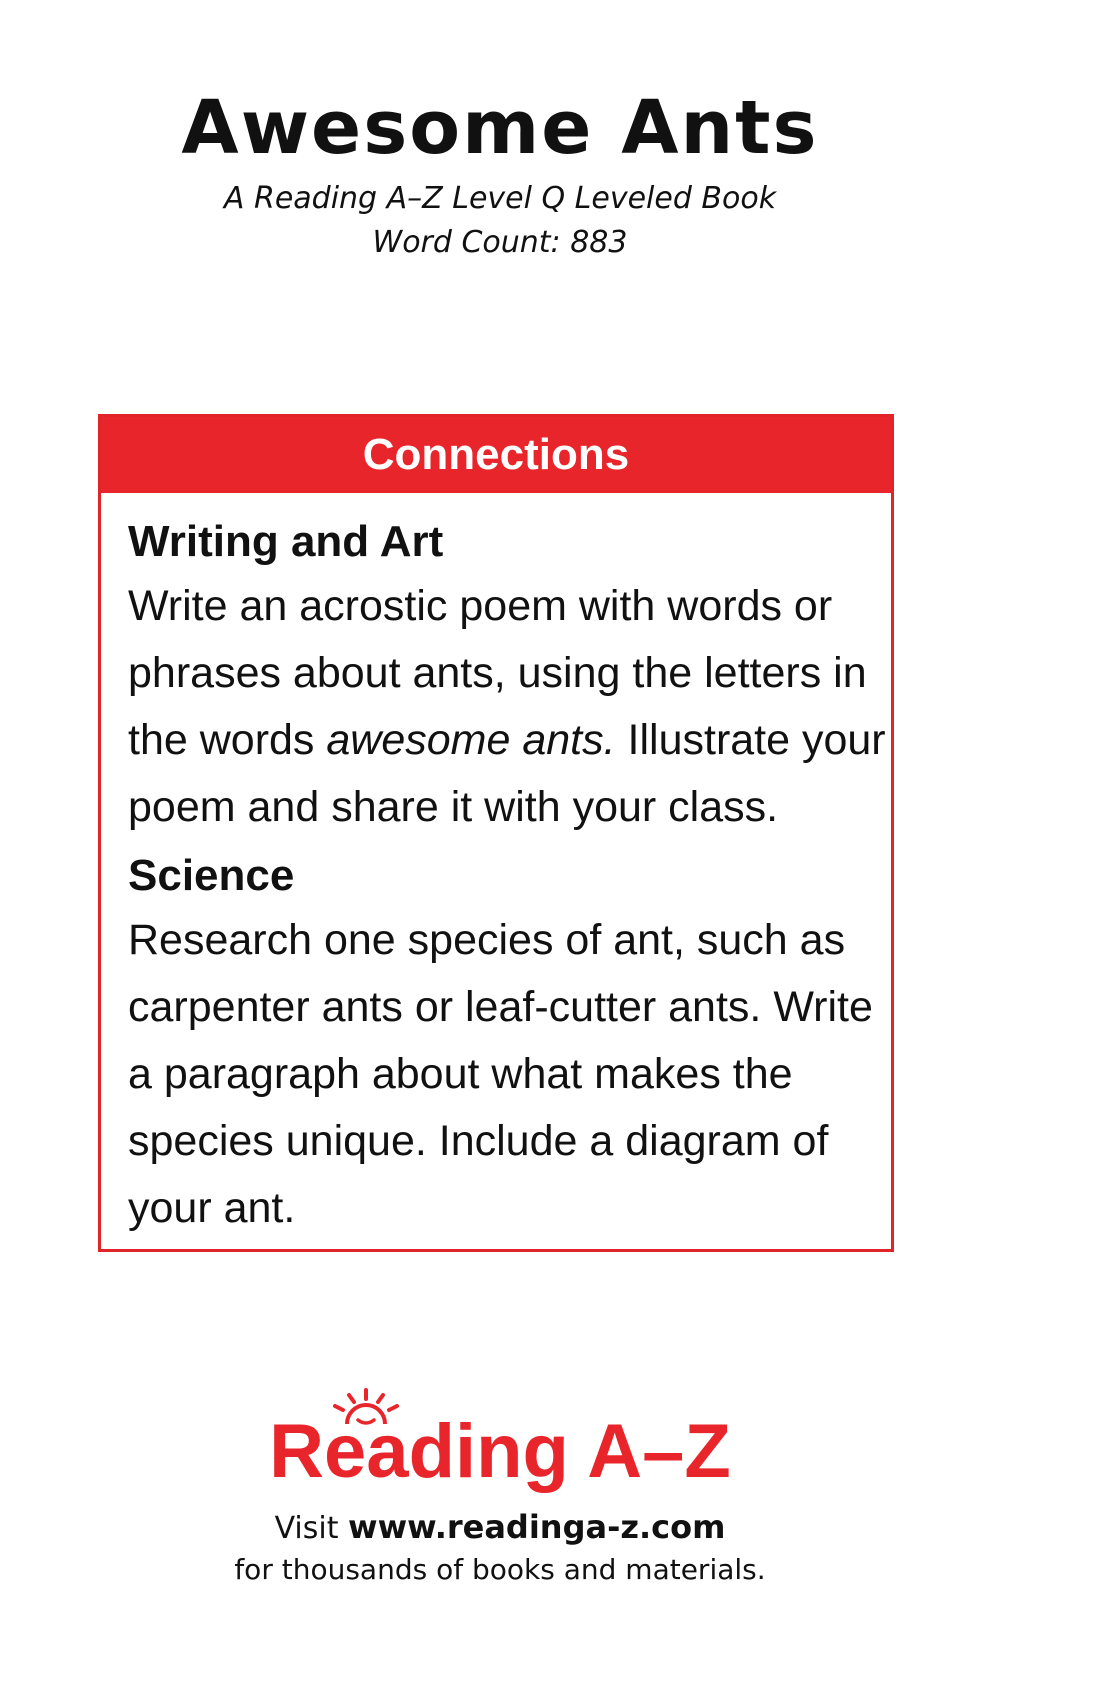 This screenshot has width=1100, height=1700. Describe the element at coordinates (500, 243) in the screenshot. I see `word-count-line: Word Count: 883` at that location.